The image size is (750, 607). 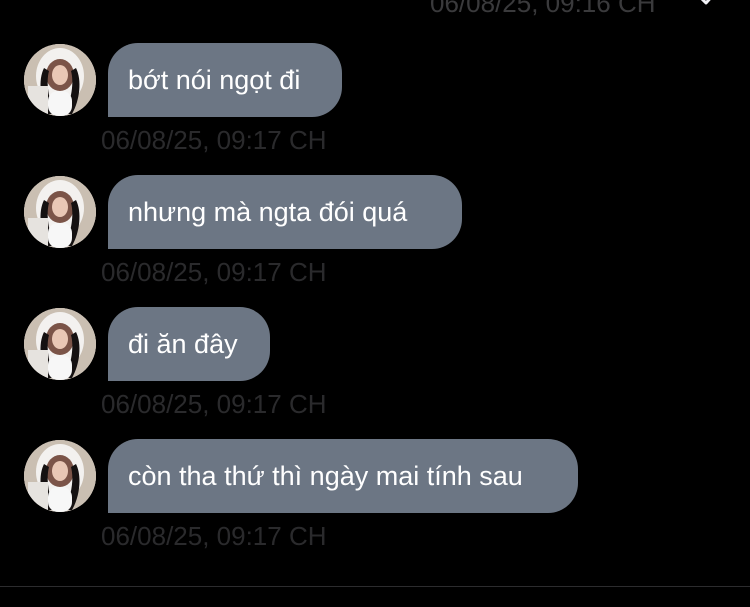 What do you see at coordinates (375, 586) in the screenshot?
I see `bottom-divider` at bounding box center [375, 586].